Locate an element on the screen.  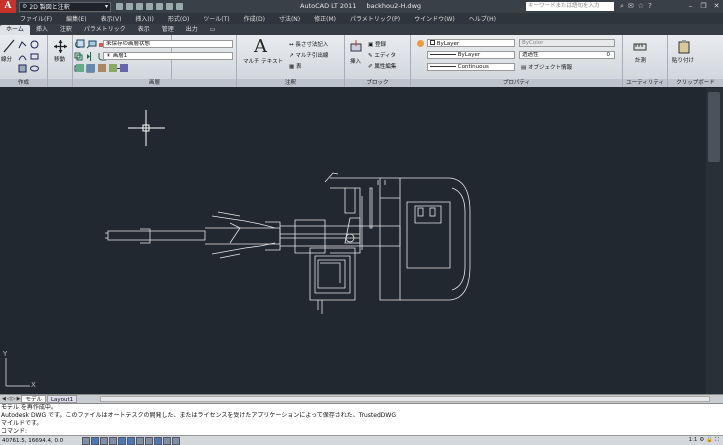
layers-panel-title: 画層 is located at coordinates (154, 83).